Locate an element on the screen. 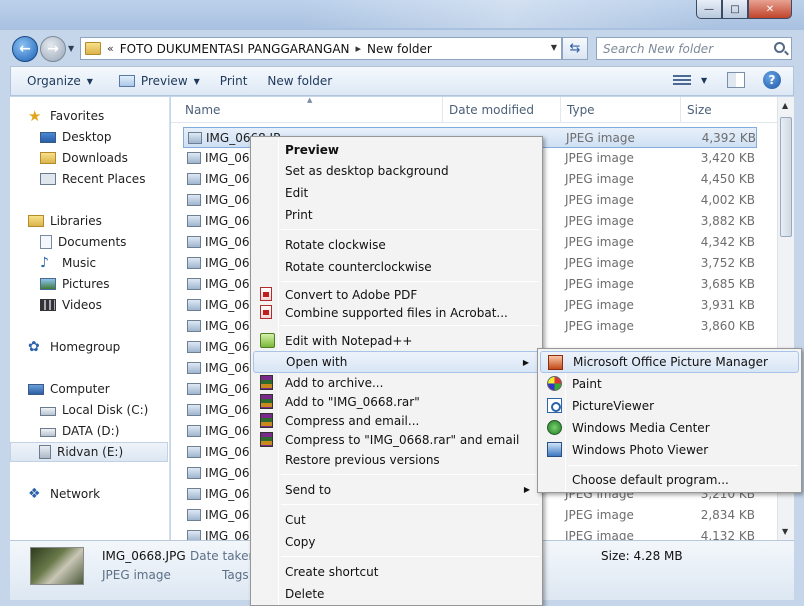  file-size: 3,420 KB is located at coordinates (727, 158).